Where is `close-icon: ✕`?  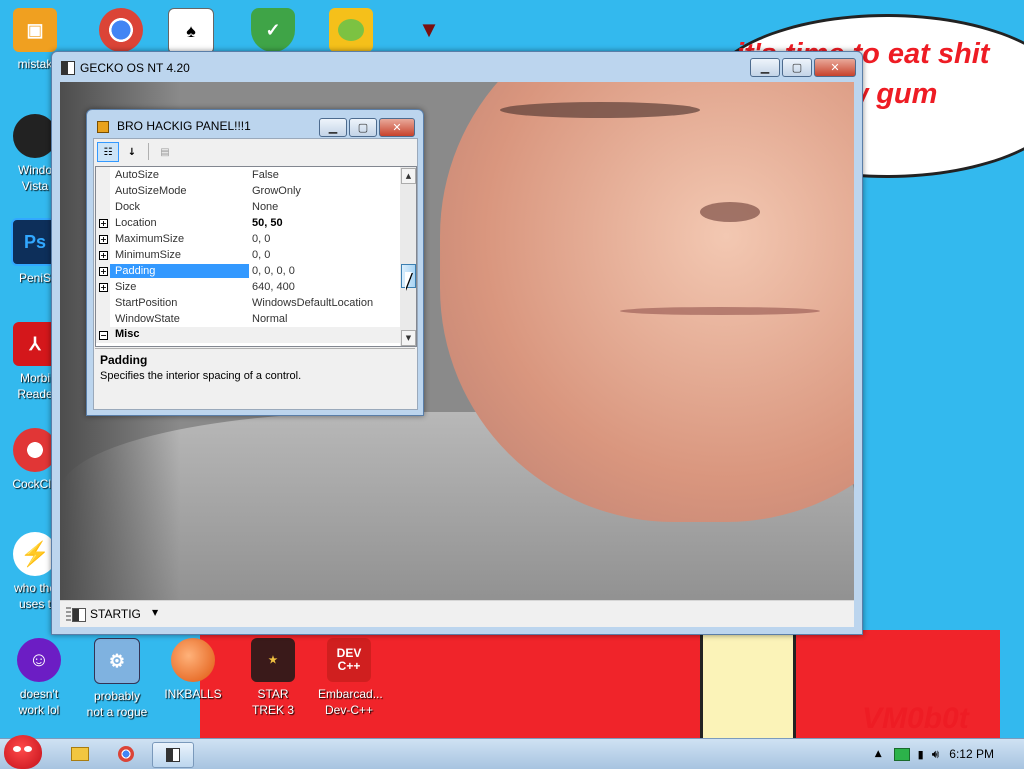 close-icon: ✕ is located at coordinates (397, 127).